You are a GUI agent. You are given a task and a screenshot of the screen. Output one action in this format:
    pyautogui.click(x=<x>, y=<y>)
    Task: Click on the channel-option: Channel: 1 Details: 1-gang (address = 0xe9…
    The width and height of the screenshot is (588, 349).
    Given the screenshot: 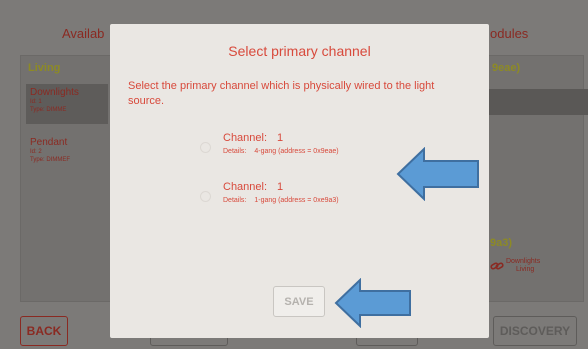 What is the action you would take?
    pyautogui.click(x=300, y=199)
    